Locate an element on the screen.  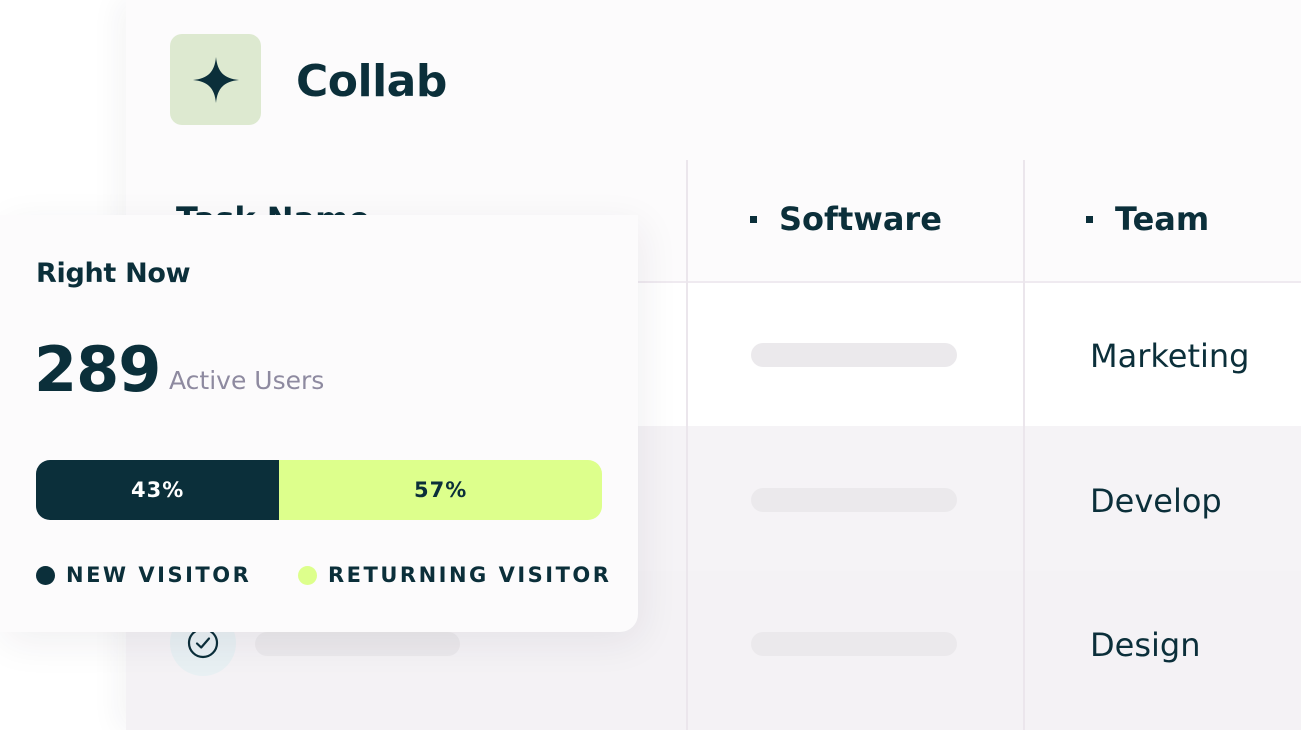
returning-visitor-segment: 57% is located at coordinates (440, 490).